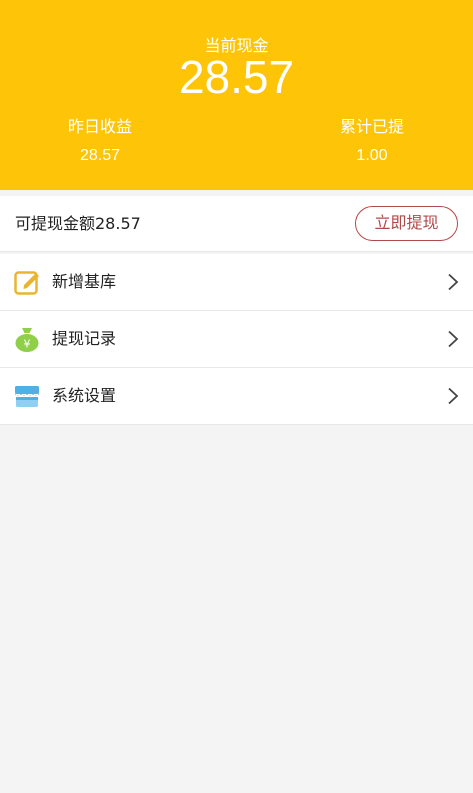 The image size is (473, 793). What do you see at coordinates (78, 223) in the screenshot?
I see `available-amount-text: 可提现金额28.57` at bounding box center [78, 223].